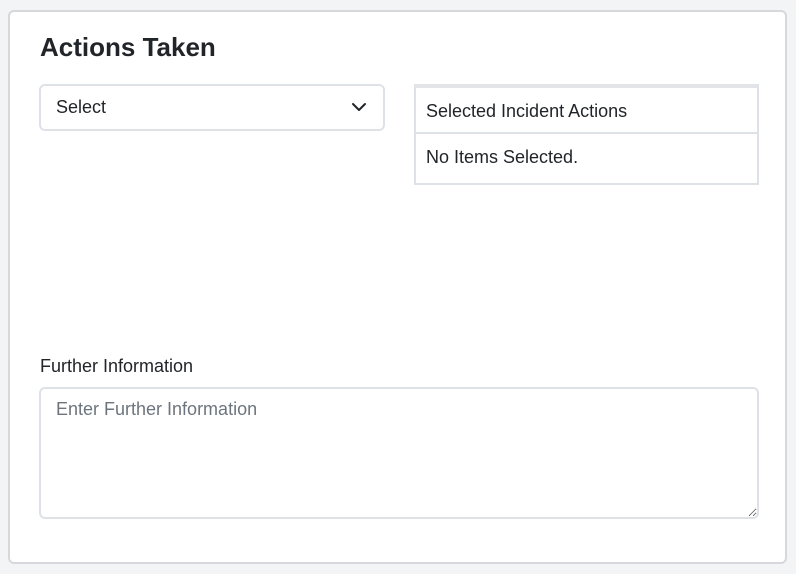 This screenshot has height=574, width=796. I want to click on further-information-label: Further Information, so click(117, 366).